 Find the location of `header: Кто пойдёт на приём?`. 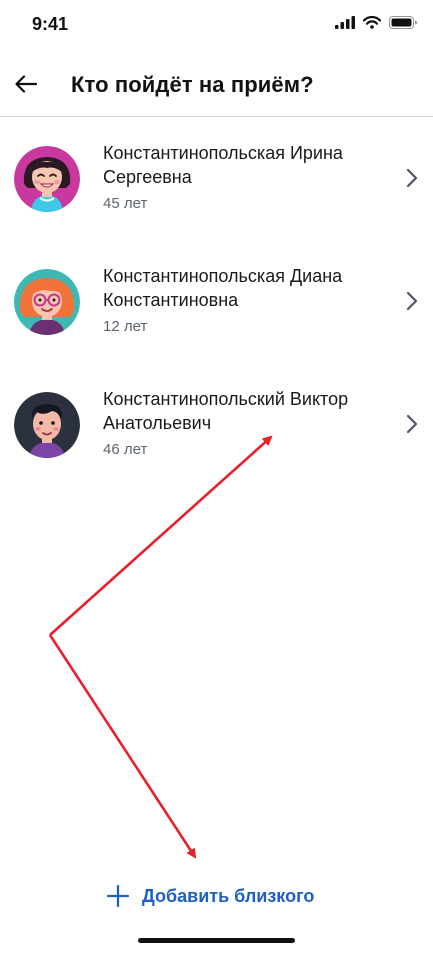

header: Кто пойдёт на приём? is located at coordinates (216, 83).